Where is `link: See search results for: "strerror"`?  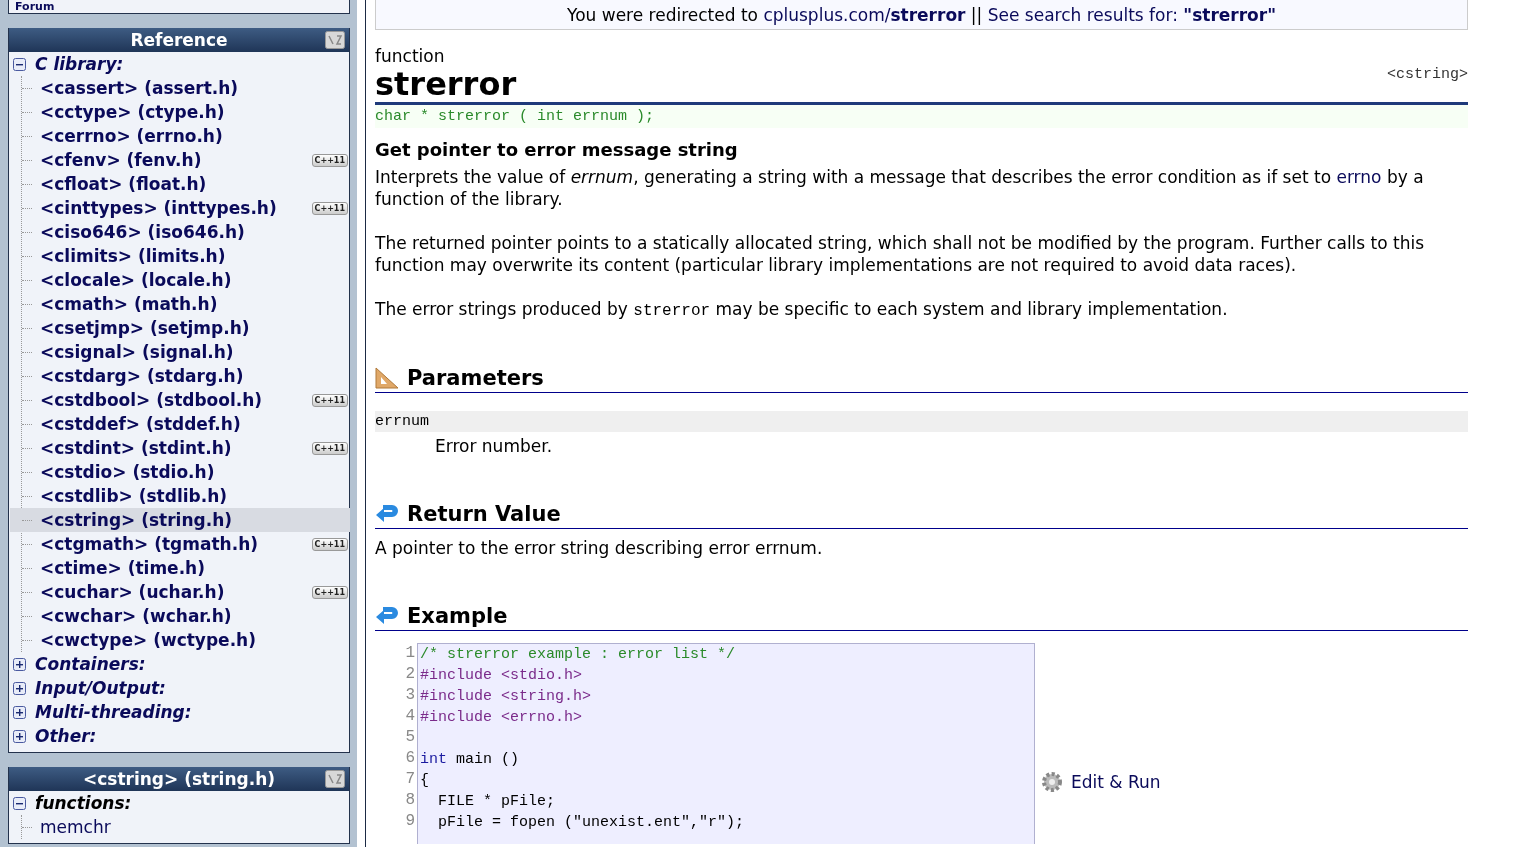 link: See search results for: "strerror" is located at coordinates (1131, 14).